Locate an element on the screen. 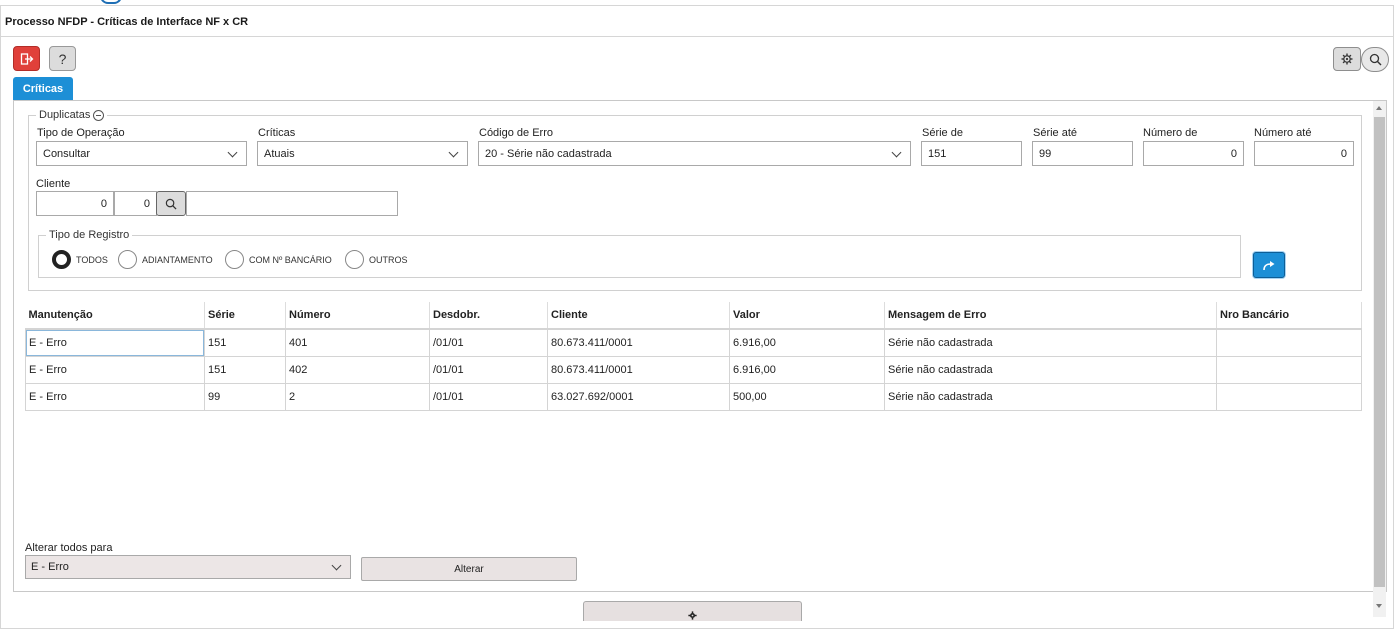 The image size is (1399, 632). cell-valor: 500,00 is located at coordinates (807, 396).